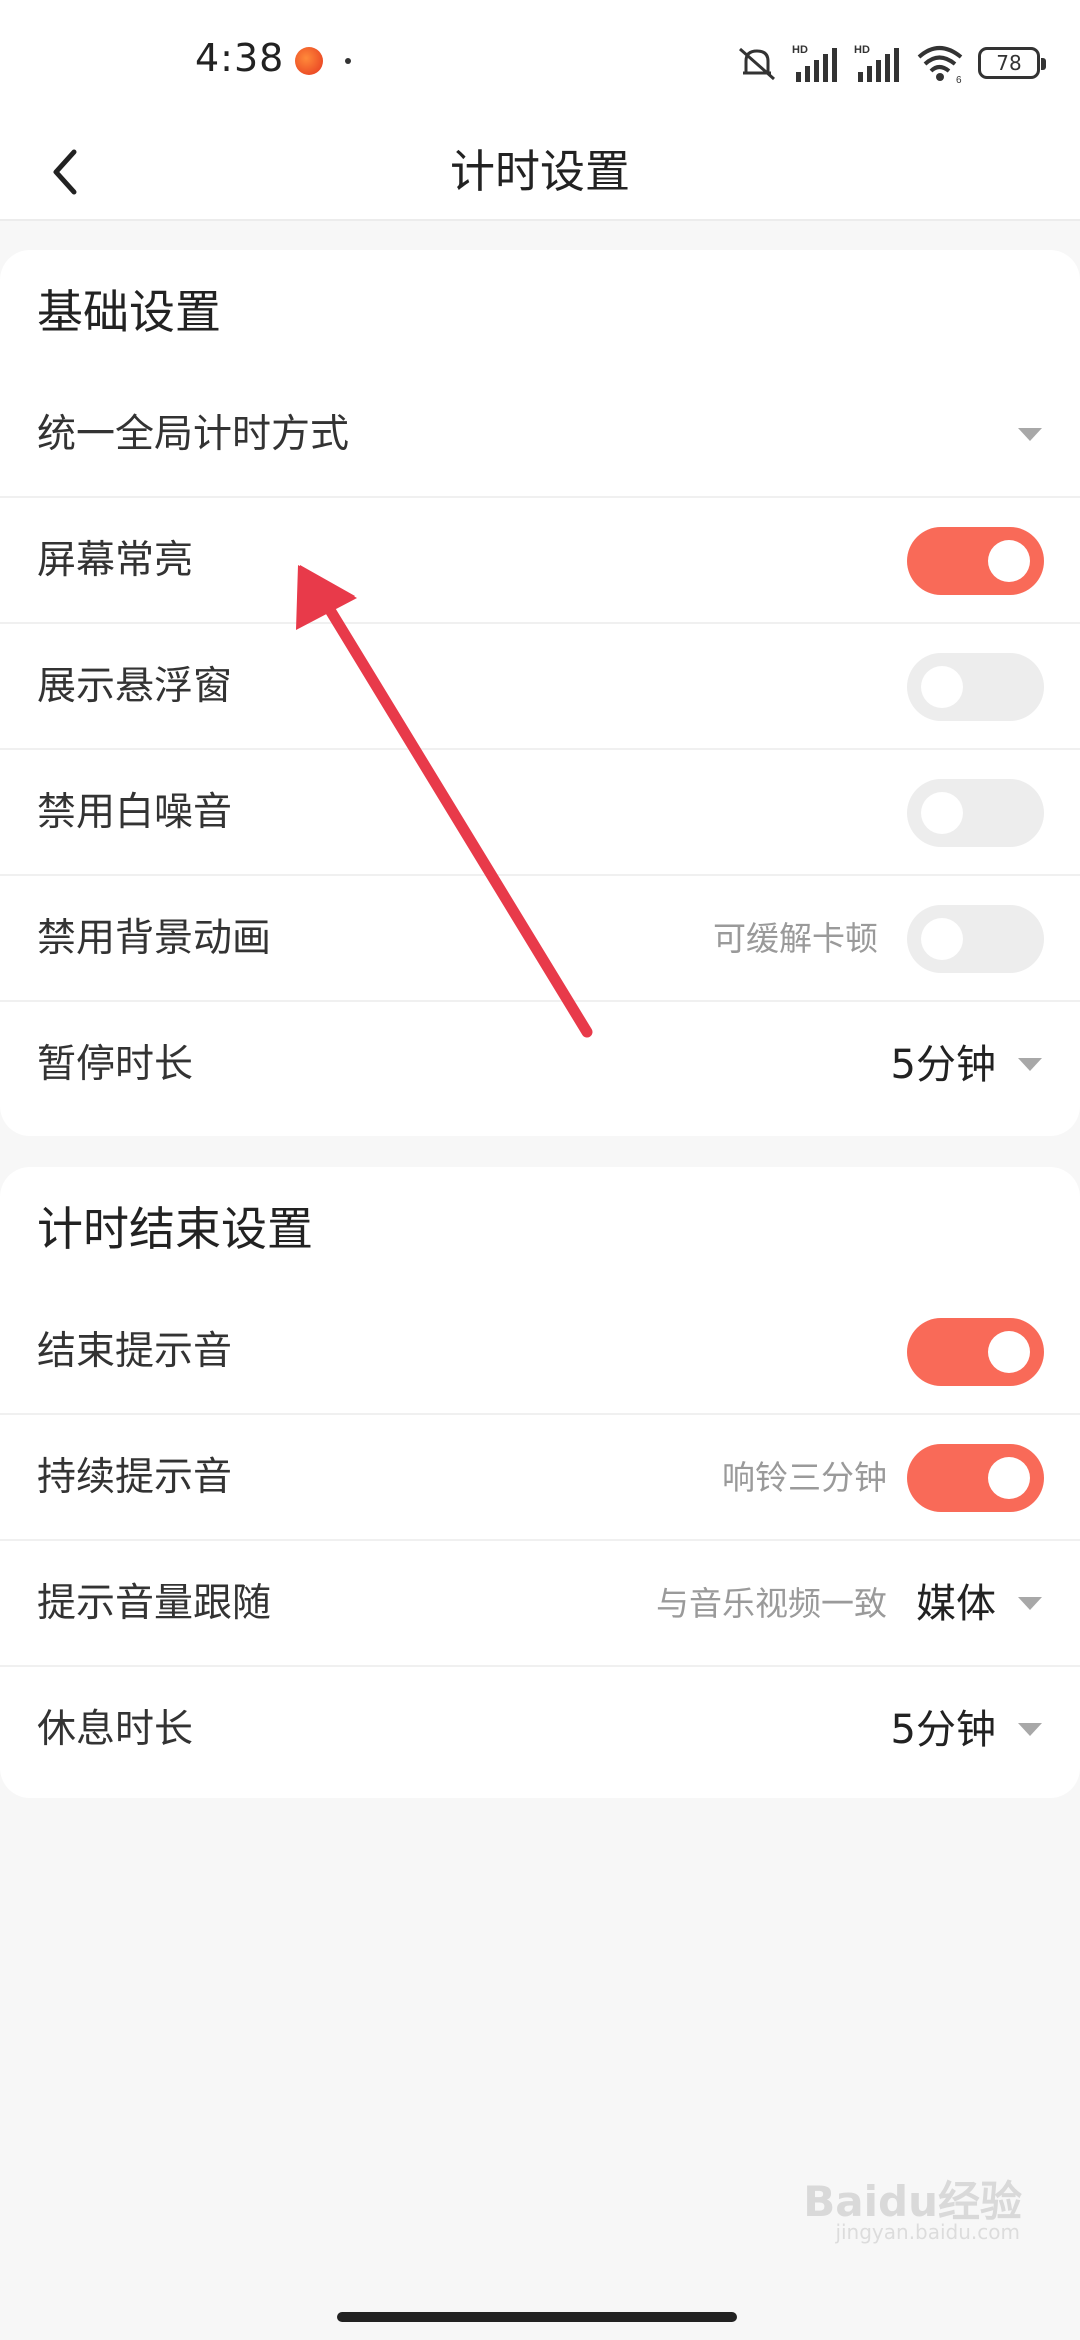  I want to click on wifi-icon: 6, so click(940, 64).